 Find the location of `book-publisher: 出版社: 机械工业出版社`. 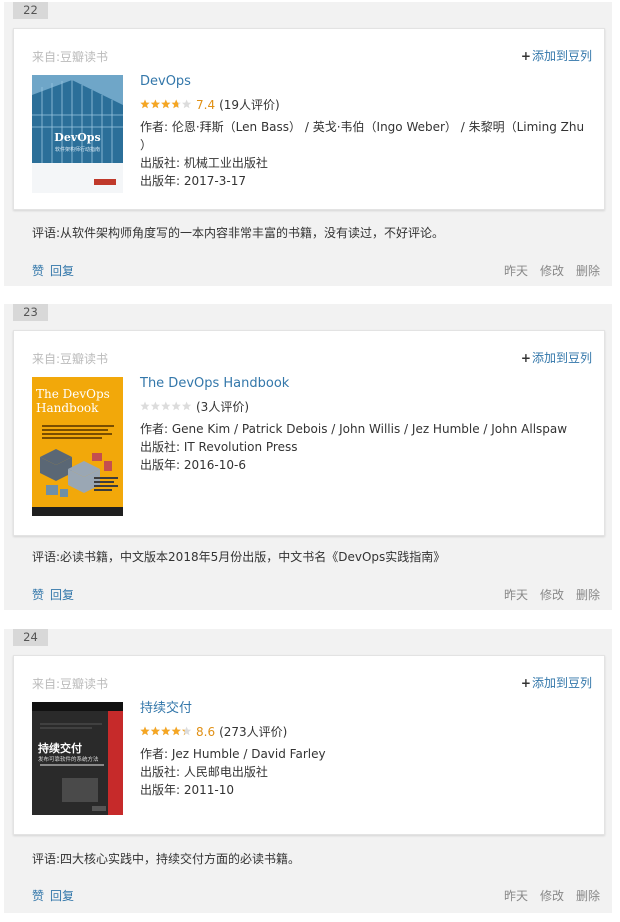

book-publisher: 出版社: 机械工业出版社 is located at coordinates (204, 163).